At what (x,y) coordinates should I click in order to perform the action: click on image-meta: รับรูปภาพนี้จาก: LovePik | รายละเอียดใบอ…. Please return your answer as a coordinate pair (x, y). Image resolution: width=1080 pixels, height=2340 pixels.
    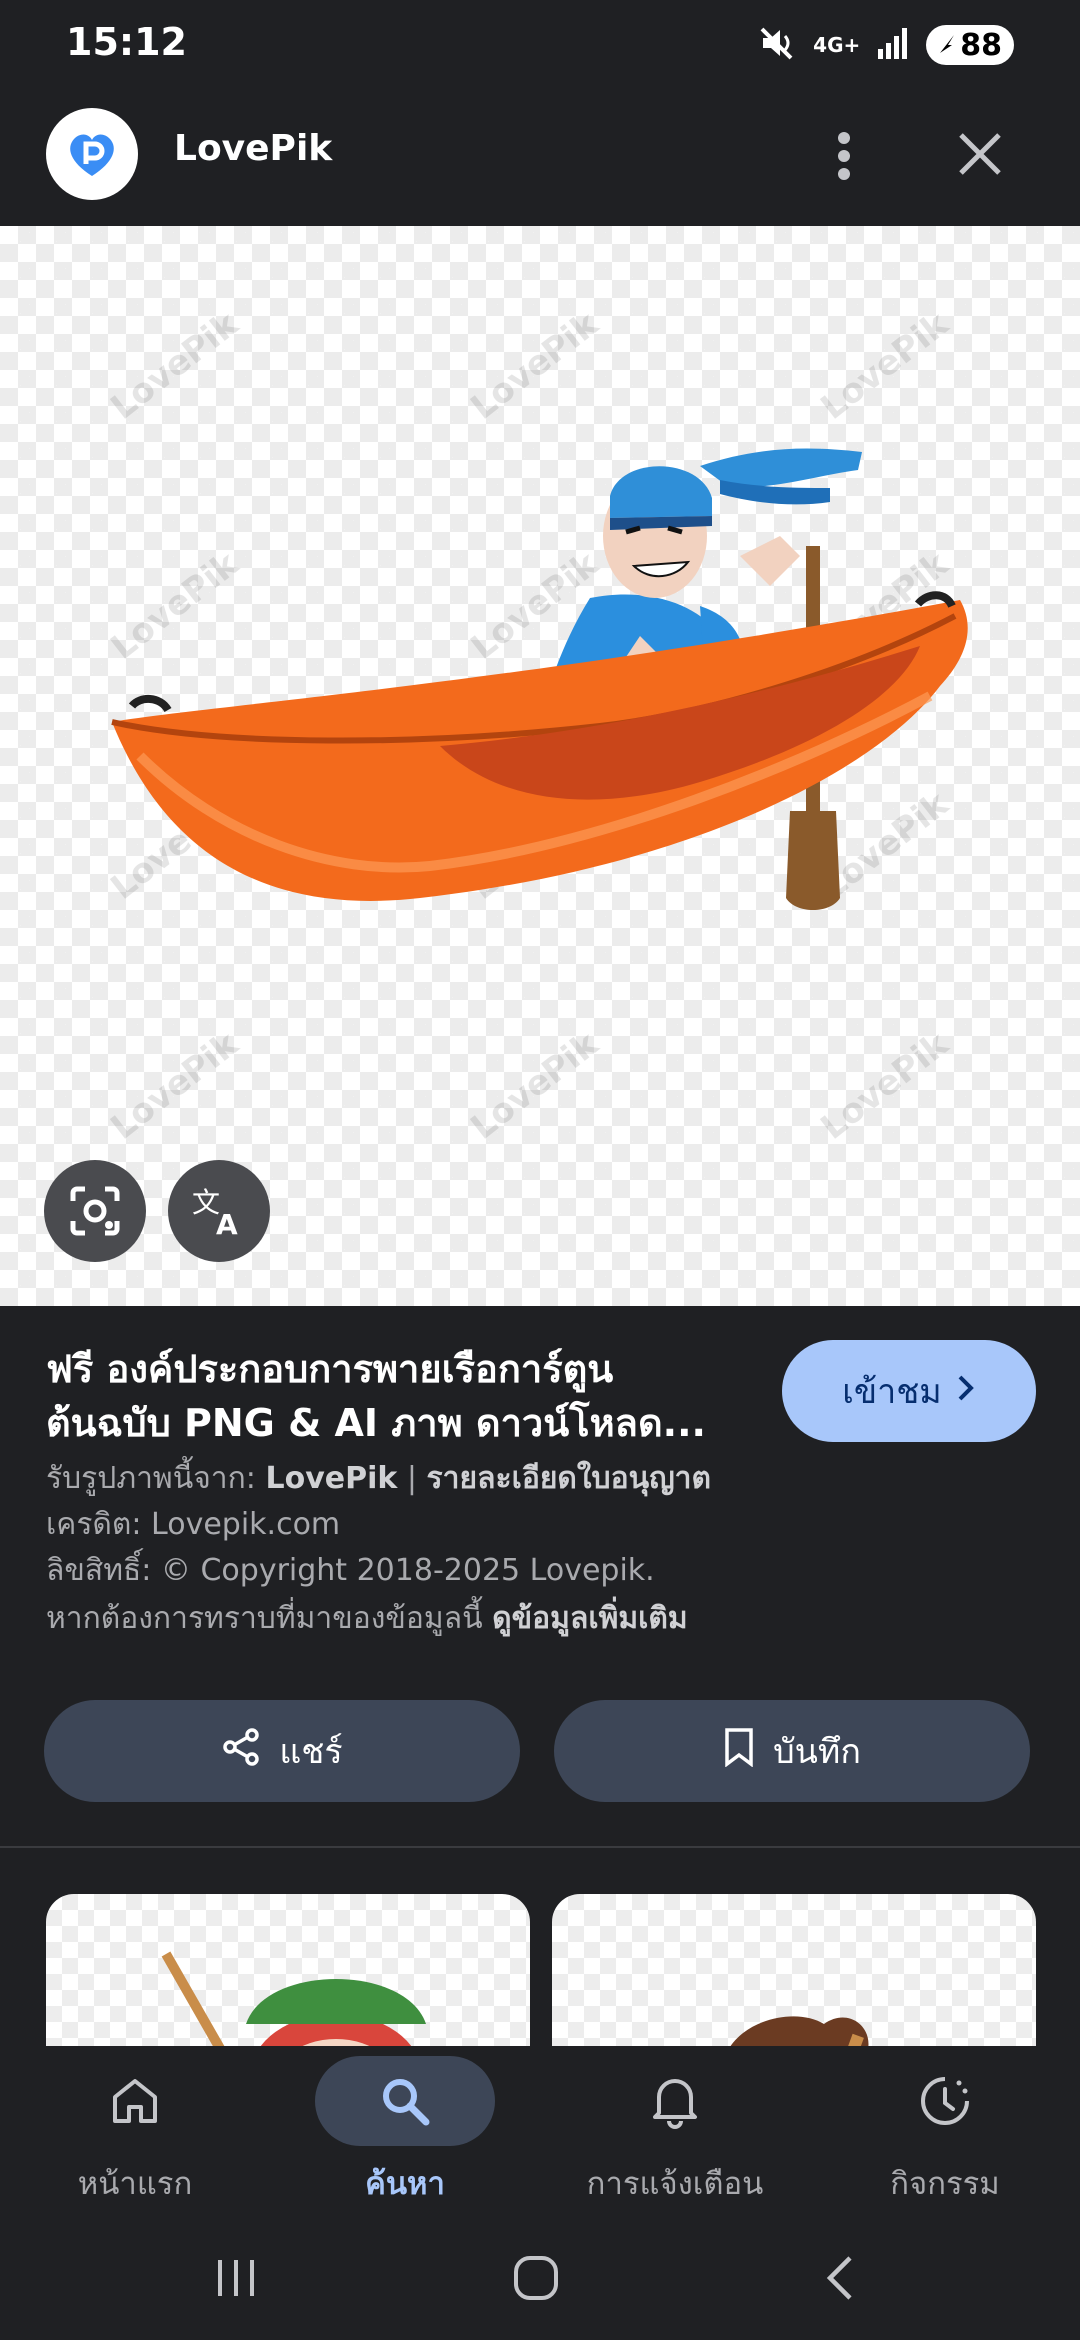
    Looking at the image, I should click on (546, 1549).